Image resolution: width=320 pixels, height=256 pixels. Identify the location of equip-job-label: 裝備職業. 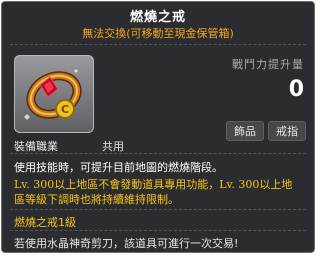
(36, 146).